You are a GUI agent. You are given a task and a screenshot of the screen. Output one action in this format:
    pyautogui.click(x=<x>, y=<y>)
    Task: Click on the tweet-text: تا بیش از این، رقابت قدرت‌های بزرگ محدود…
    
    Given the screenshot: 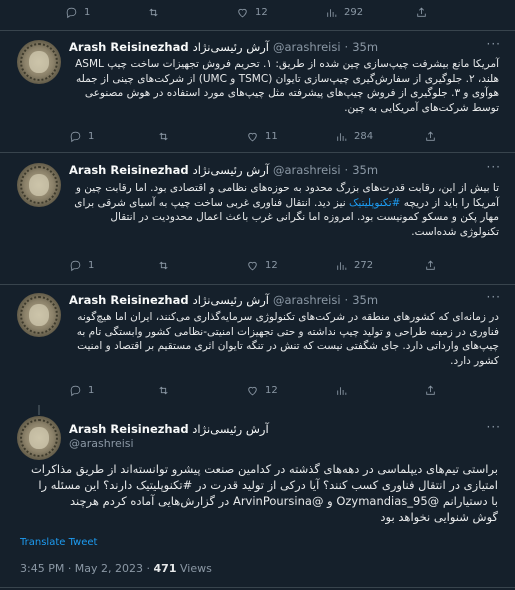 What is the action you would take?
    pyautogui.click(x=284, y=210)
    